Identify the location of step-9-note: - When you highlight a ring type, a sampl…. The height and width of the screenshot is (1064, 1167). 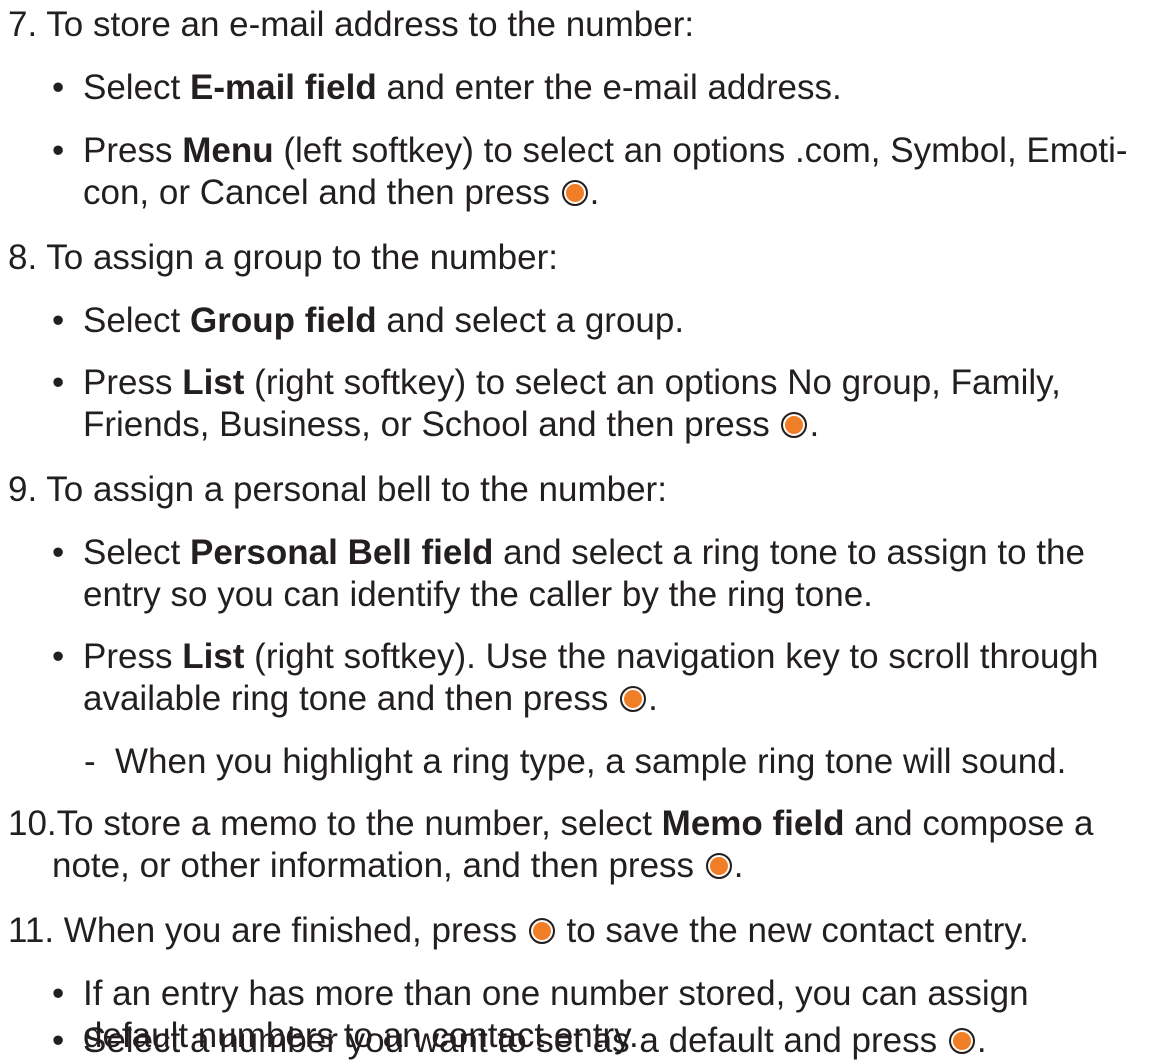
(575, 761).